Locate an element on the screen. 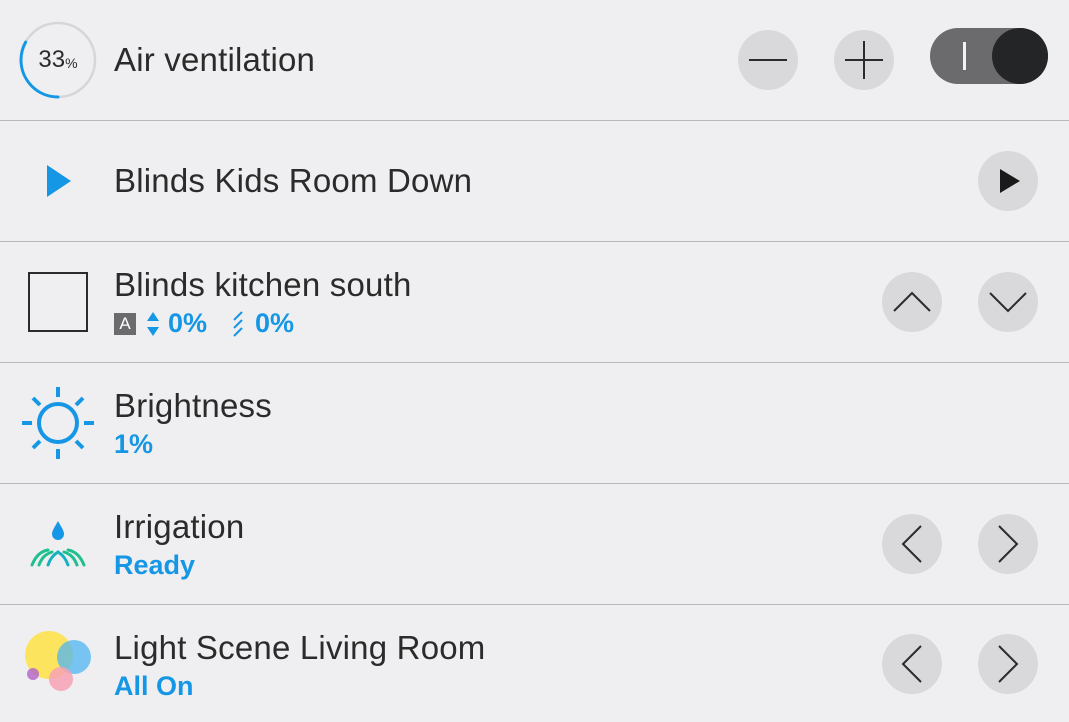  power-toggle is located at coordinates (989, 56).